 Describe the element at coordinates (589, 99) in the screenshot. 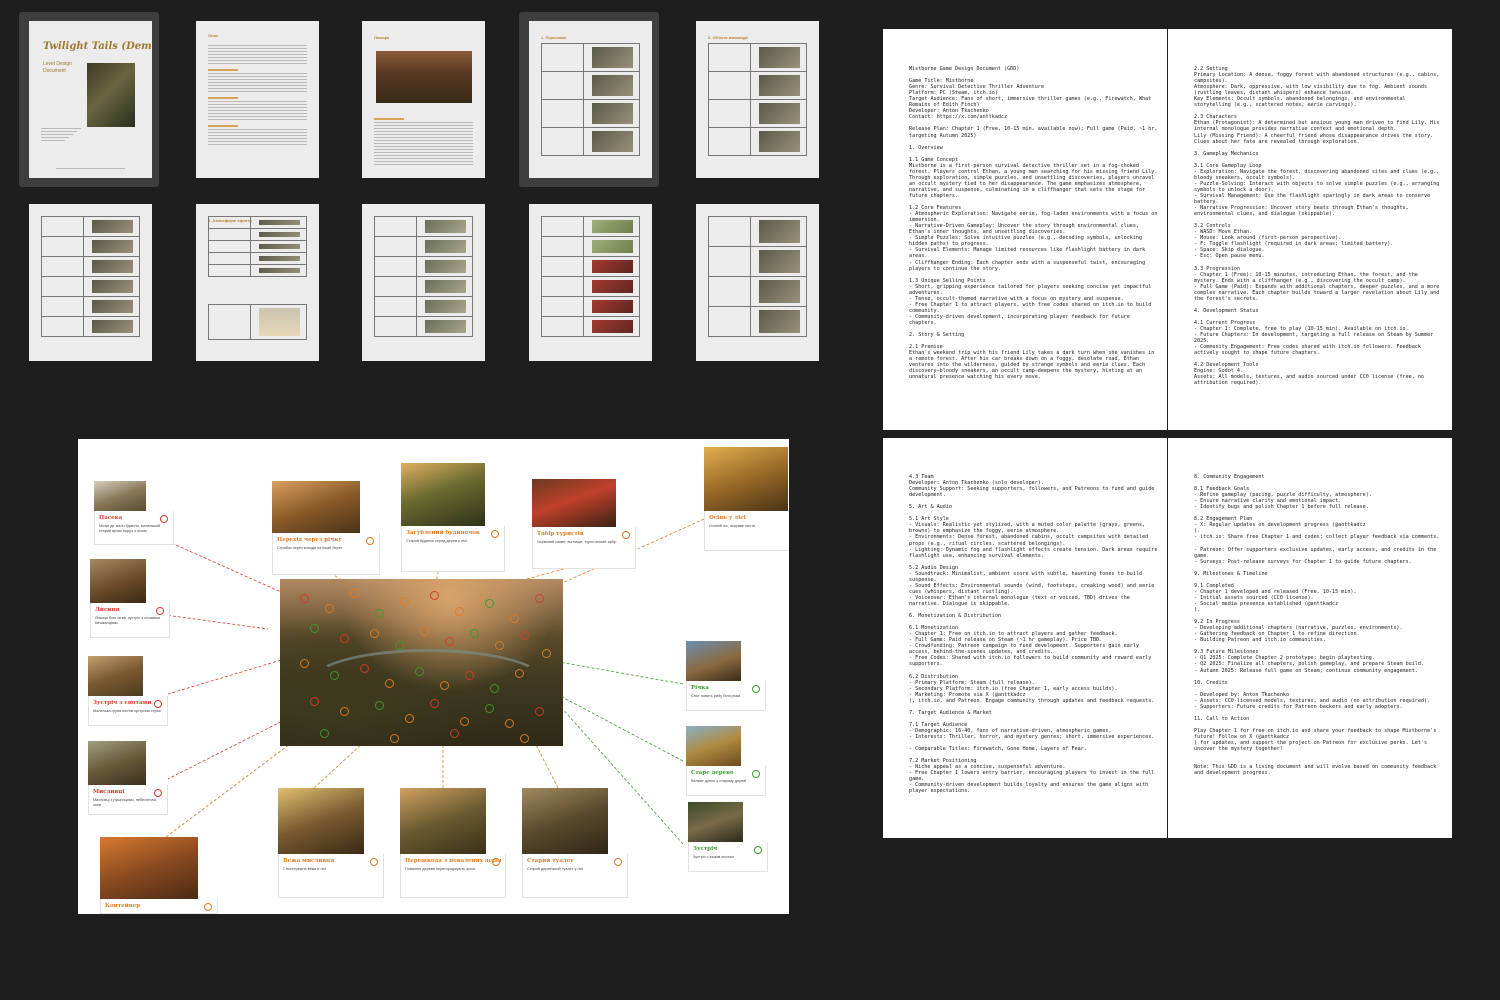

I see `slide-thumbnail-4: 1. Персонажі` at that location.